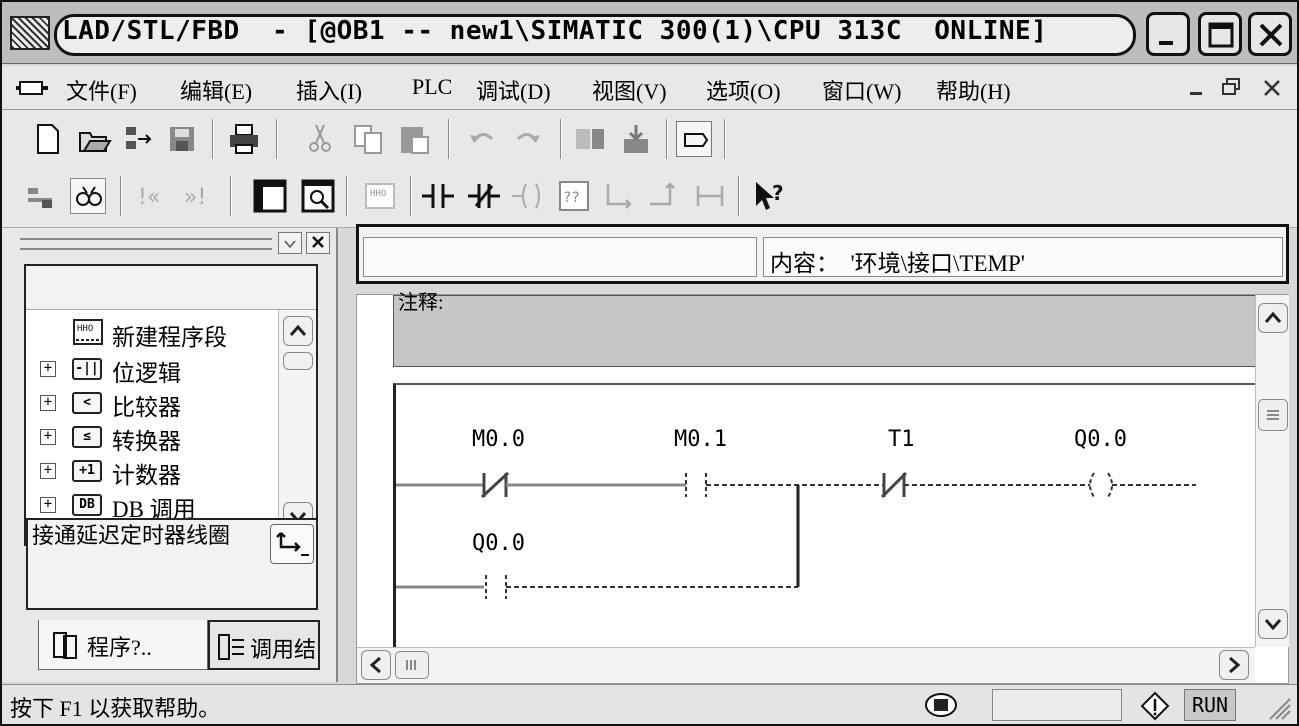 The image size is (1299, 726). Describe the element at coordinates (806, 665) in the screenshot. I see `editor-horizontal-scrollbar` at that location.